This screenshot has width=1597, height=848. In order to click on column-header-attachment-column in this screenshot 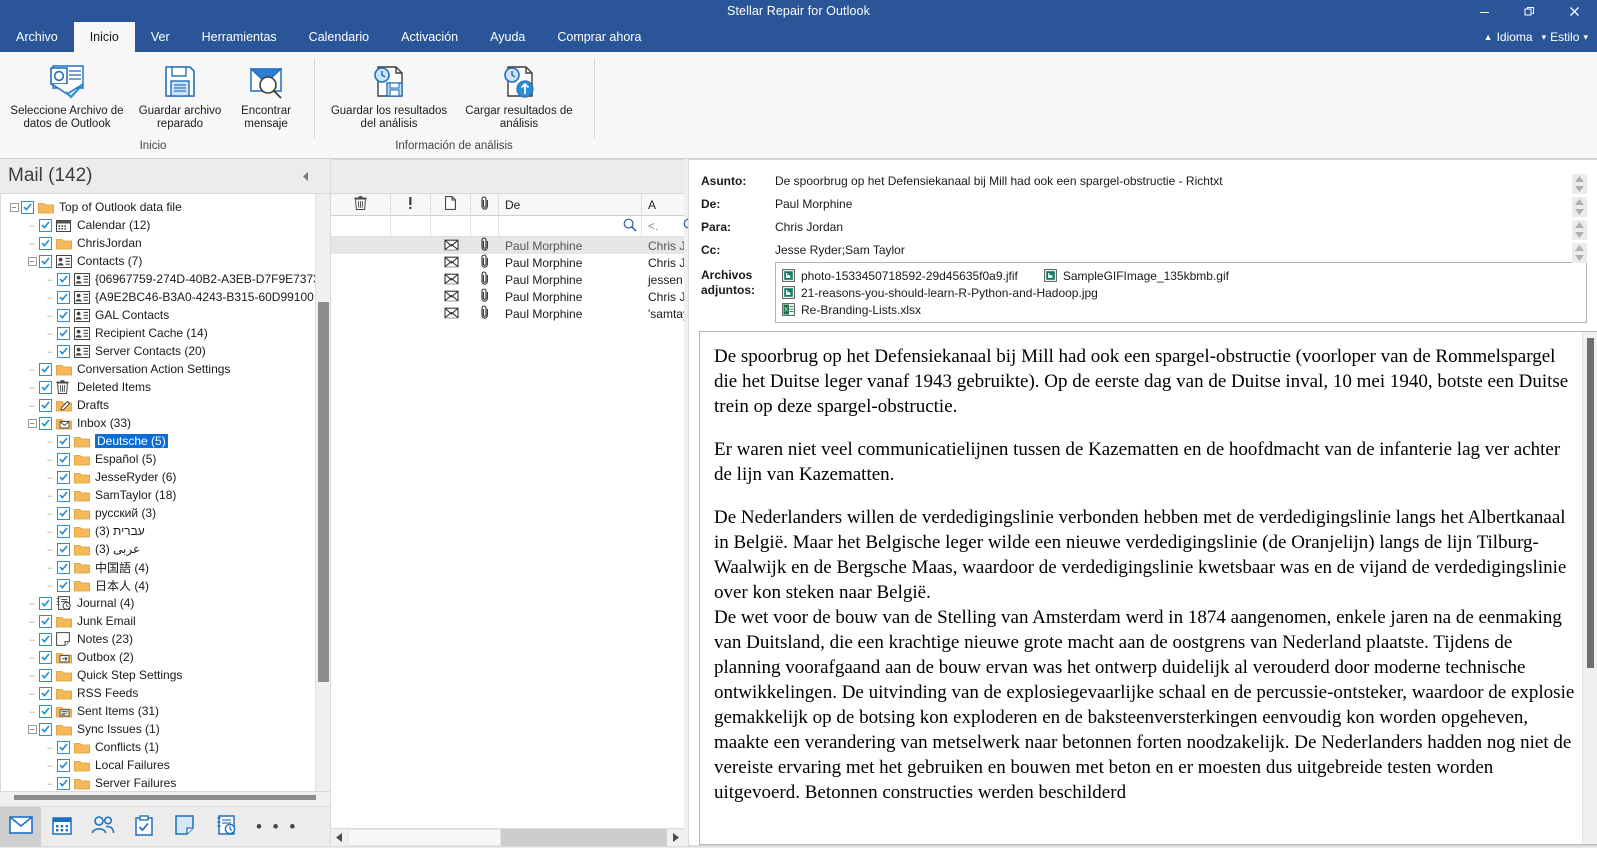, I will do `click(485, 204)`.